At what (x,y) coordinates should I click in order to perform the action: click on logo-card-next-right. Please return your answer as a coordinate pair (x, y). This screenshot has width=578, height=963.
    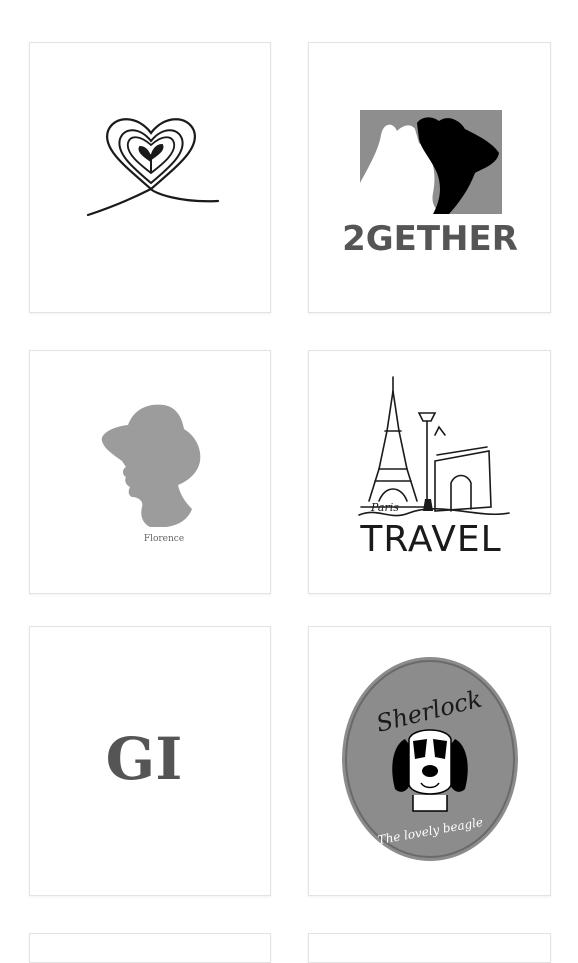
    Looking at the image, I should click on (429, 948).